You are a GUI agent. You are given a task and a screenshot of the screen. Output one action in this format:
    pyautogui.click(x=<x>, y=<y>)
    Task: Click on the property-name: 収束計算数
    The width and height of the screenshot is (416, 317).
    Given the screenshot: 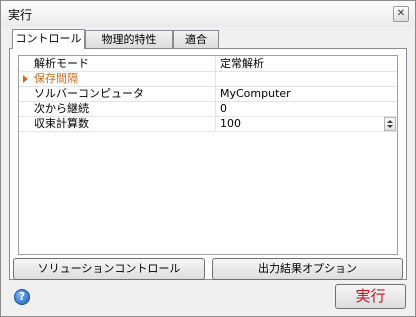 What is the action you would take?
    pyautogui.click(x=61, y=123)
    